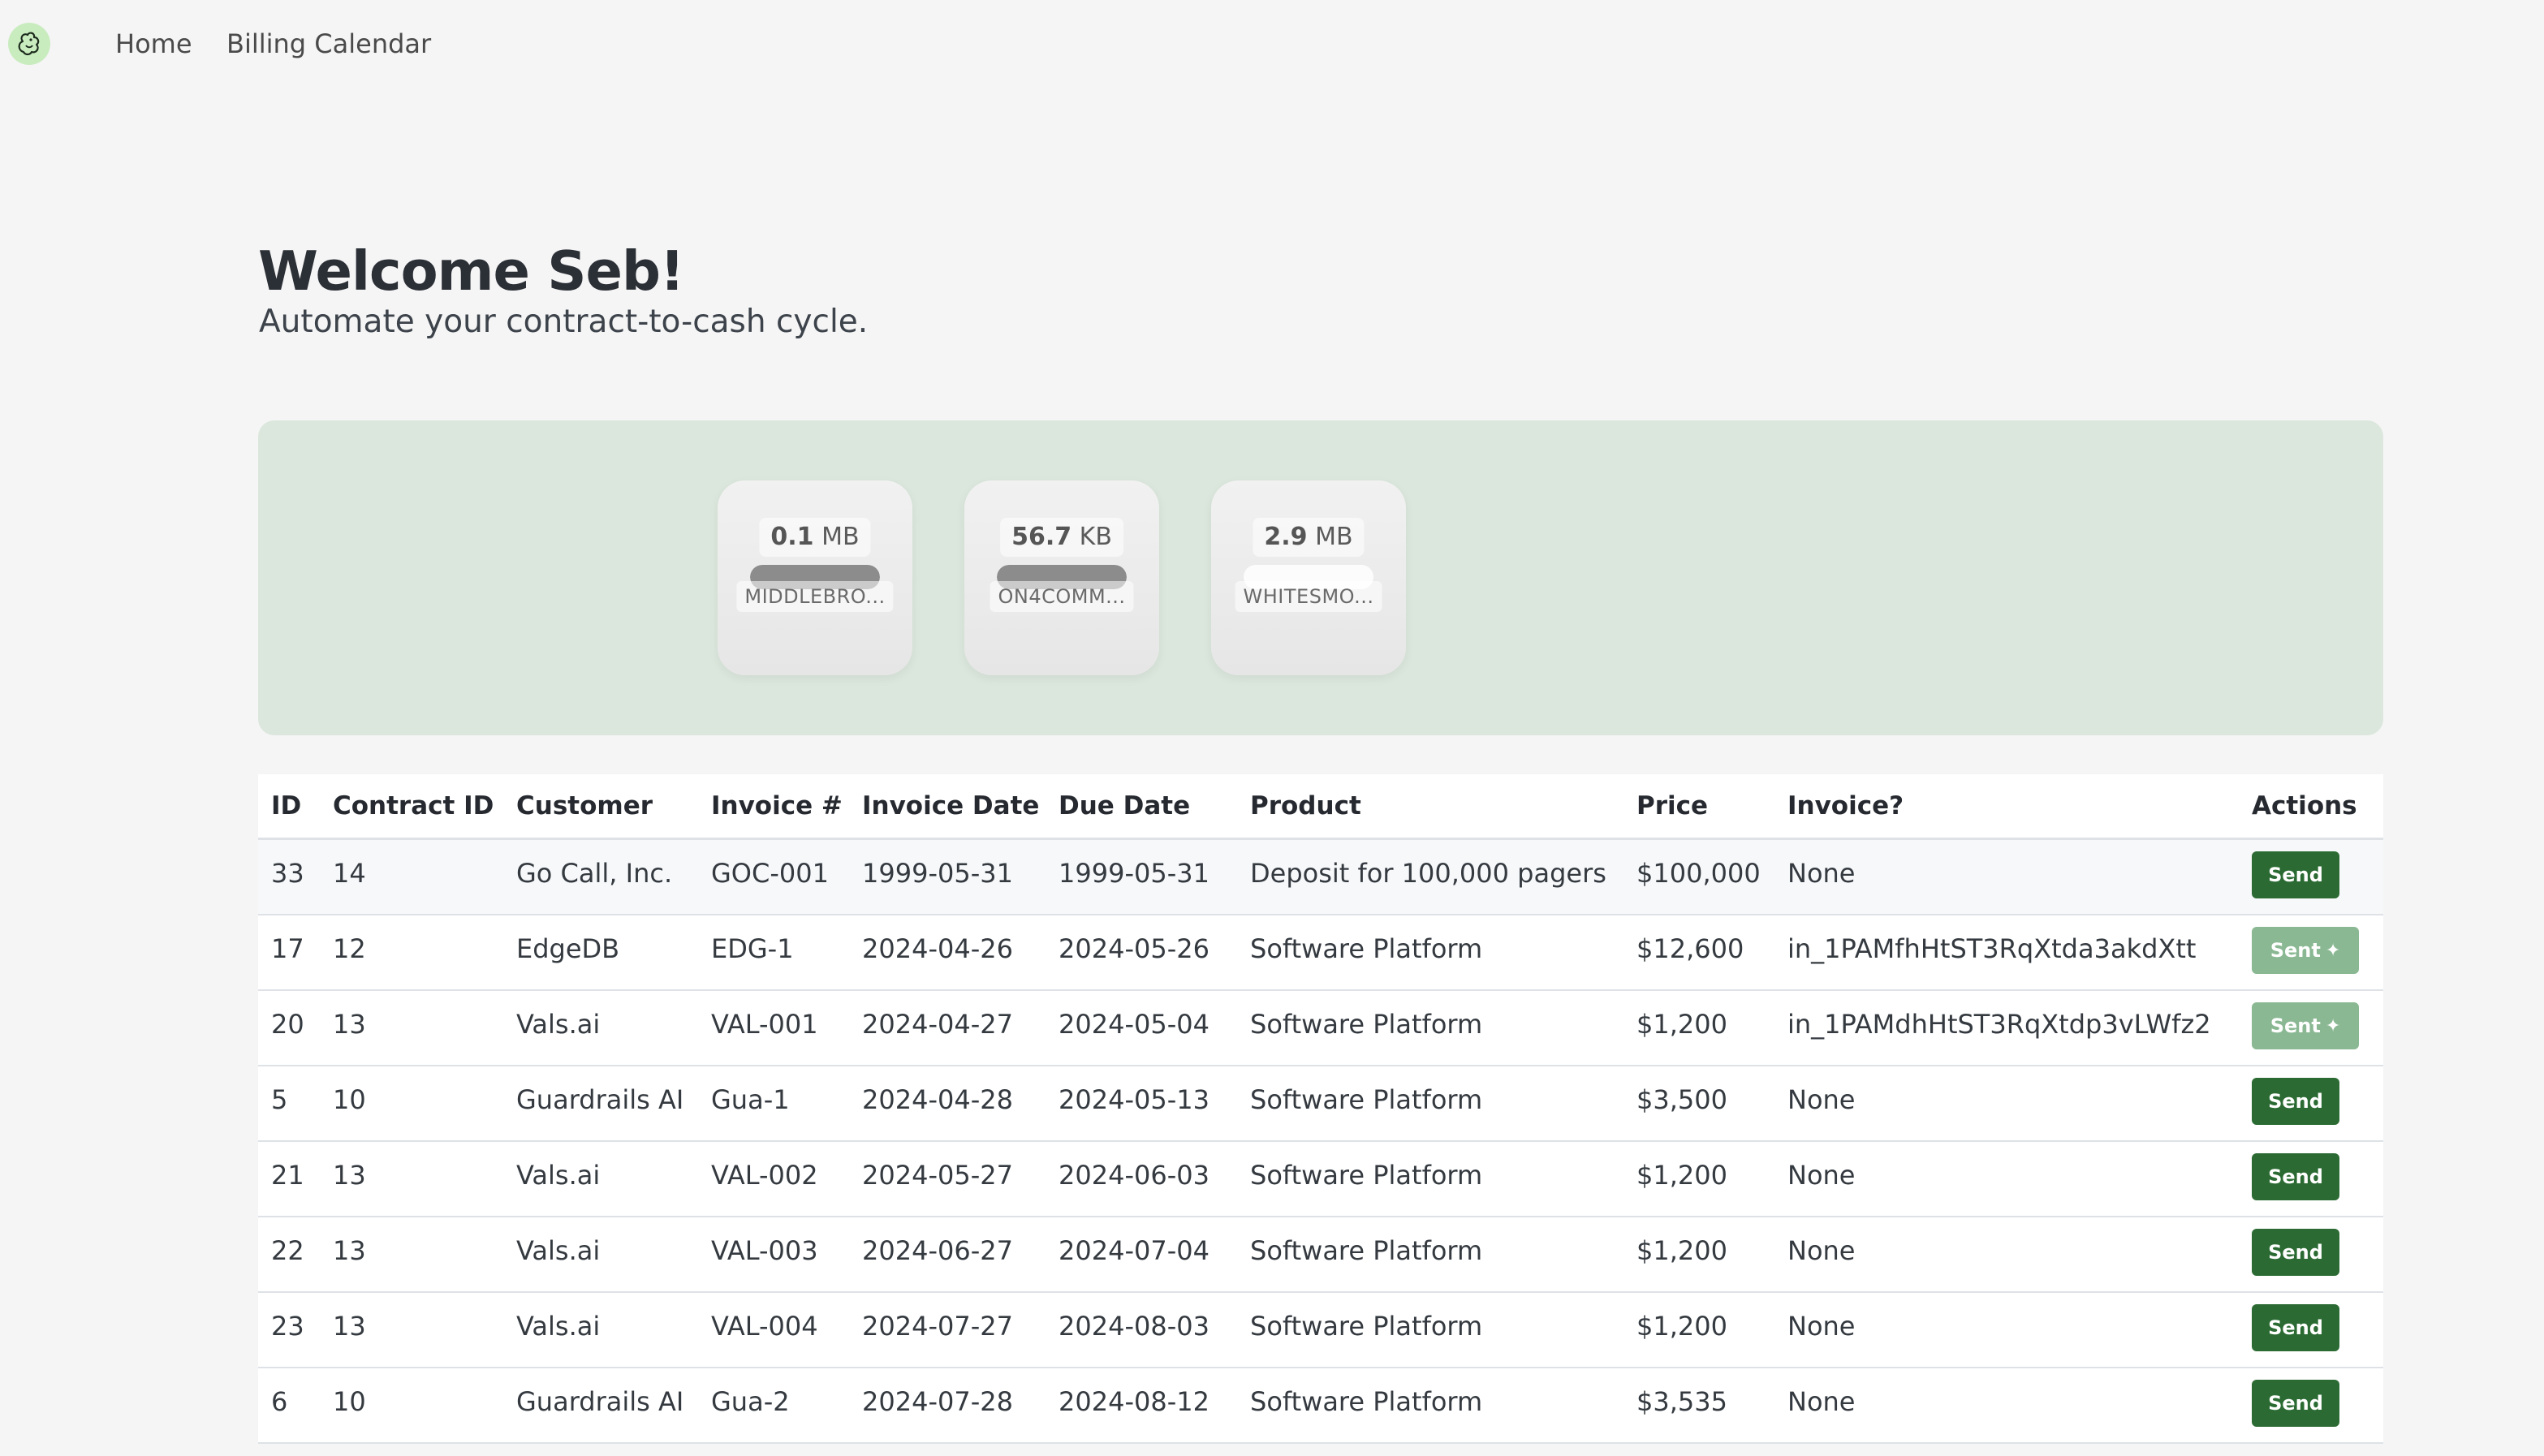 The height and width of the screenshot is (1456, 2544). I want to click on column-header: Actions, so click(2311, 807).